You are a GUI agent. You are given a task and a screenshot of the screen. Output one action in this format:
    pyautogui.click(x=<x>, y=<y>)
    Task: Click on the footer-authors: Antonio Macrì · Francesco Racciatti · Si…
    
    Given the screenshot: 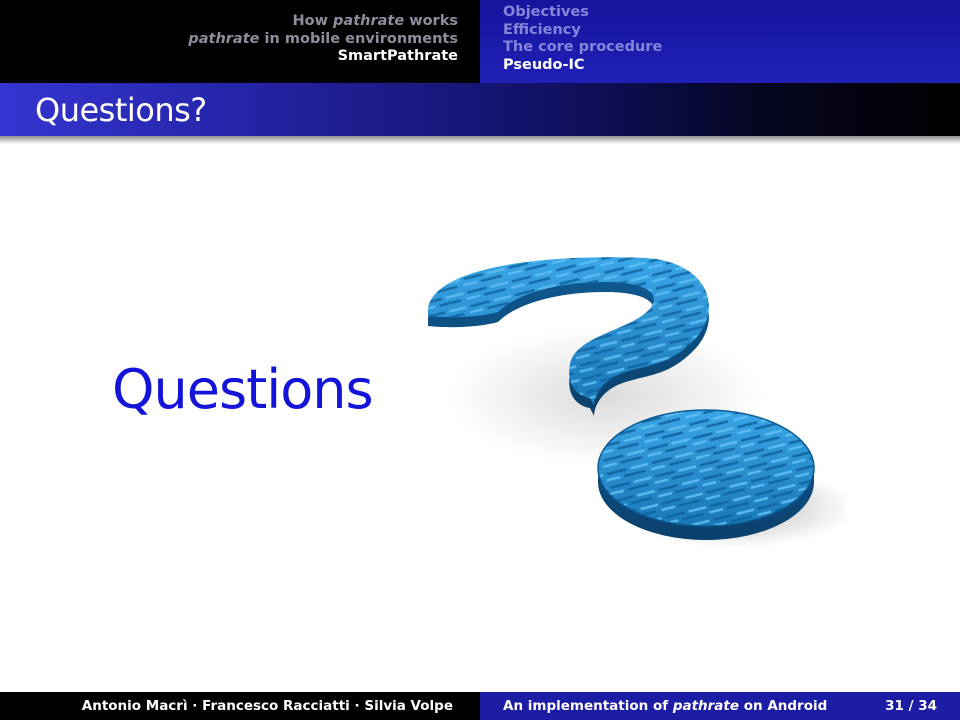 What is the action you would take?
    pyautogui.click(x=267, y=706)
    